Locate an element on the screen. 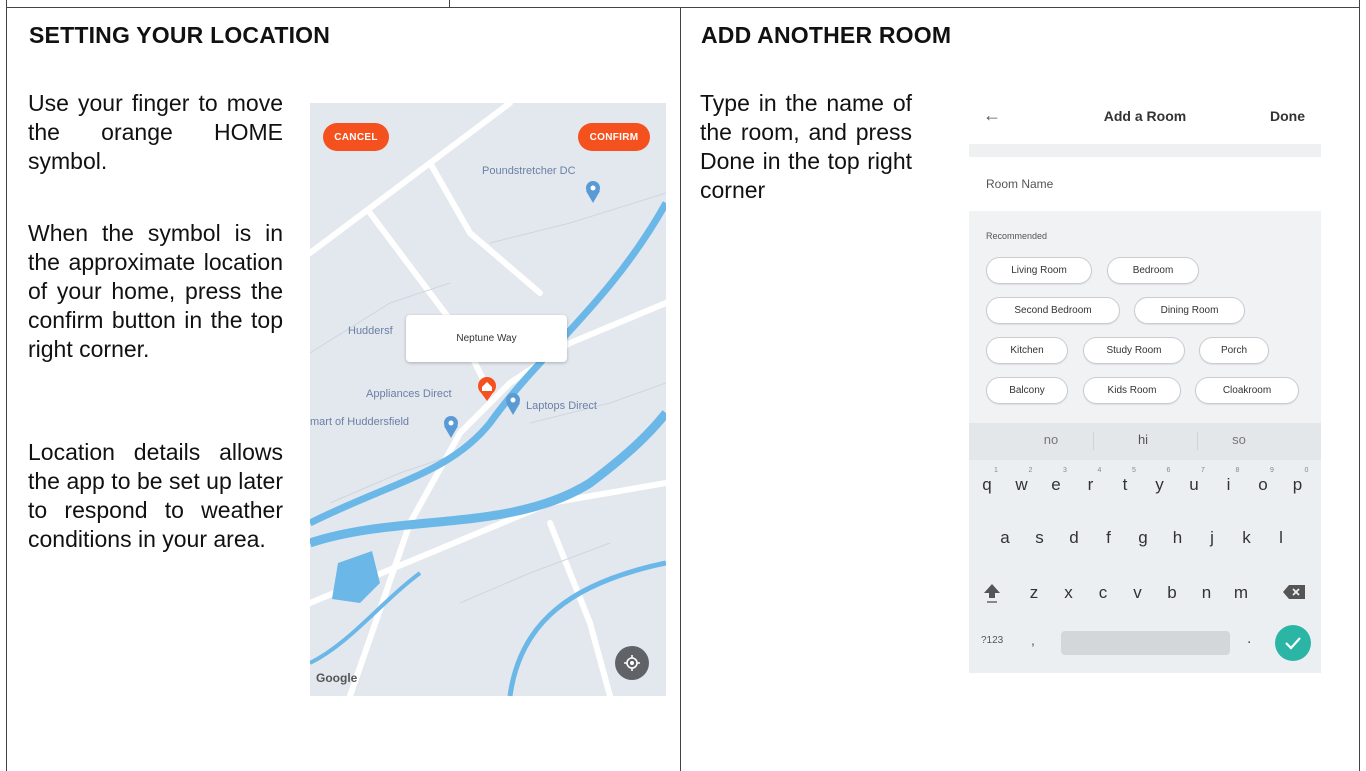  place-label-appliances: Appliances Direct is located at coordinates (409, 394).